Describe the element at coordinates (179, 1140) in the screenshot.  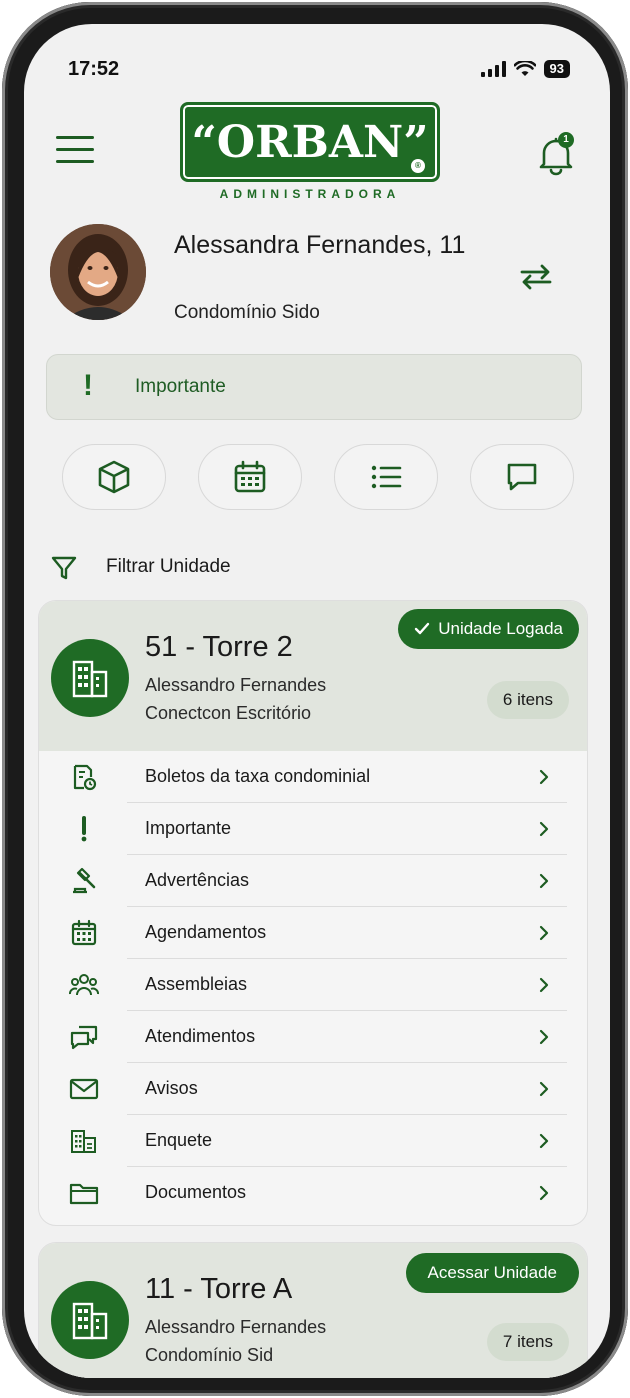
I see `menu-item-label: Enquete` at that location.